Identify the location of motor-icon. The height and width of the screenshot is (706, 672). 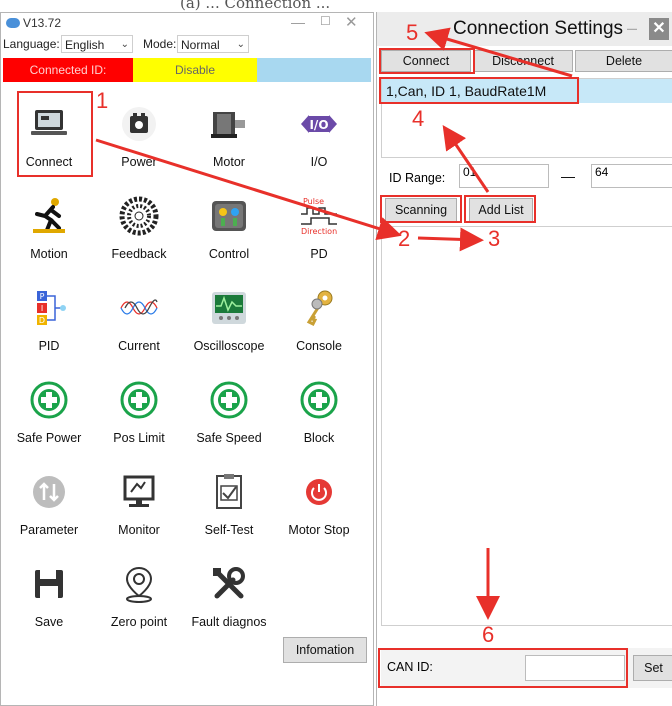
(228, 125).